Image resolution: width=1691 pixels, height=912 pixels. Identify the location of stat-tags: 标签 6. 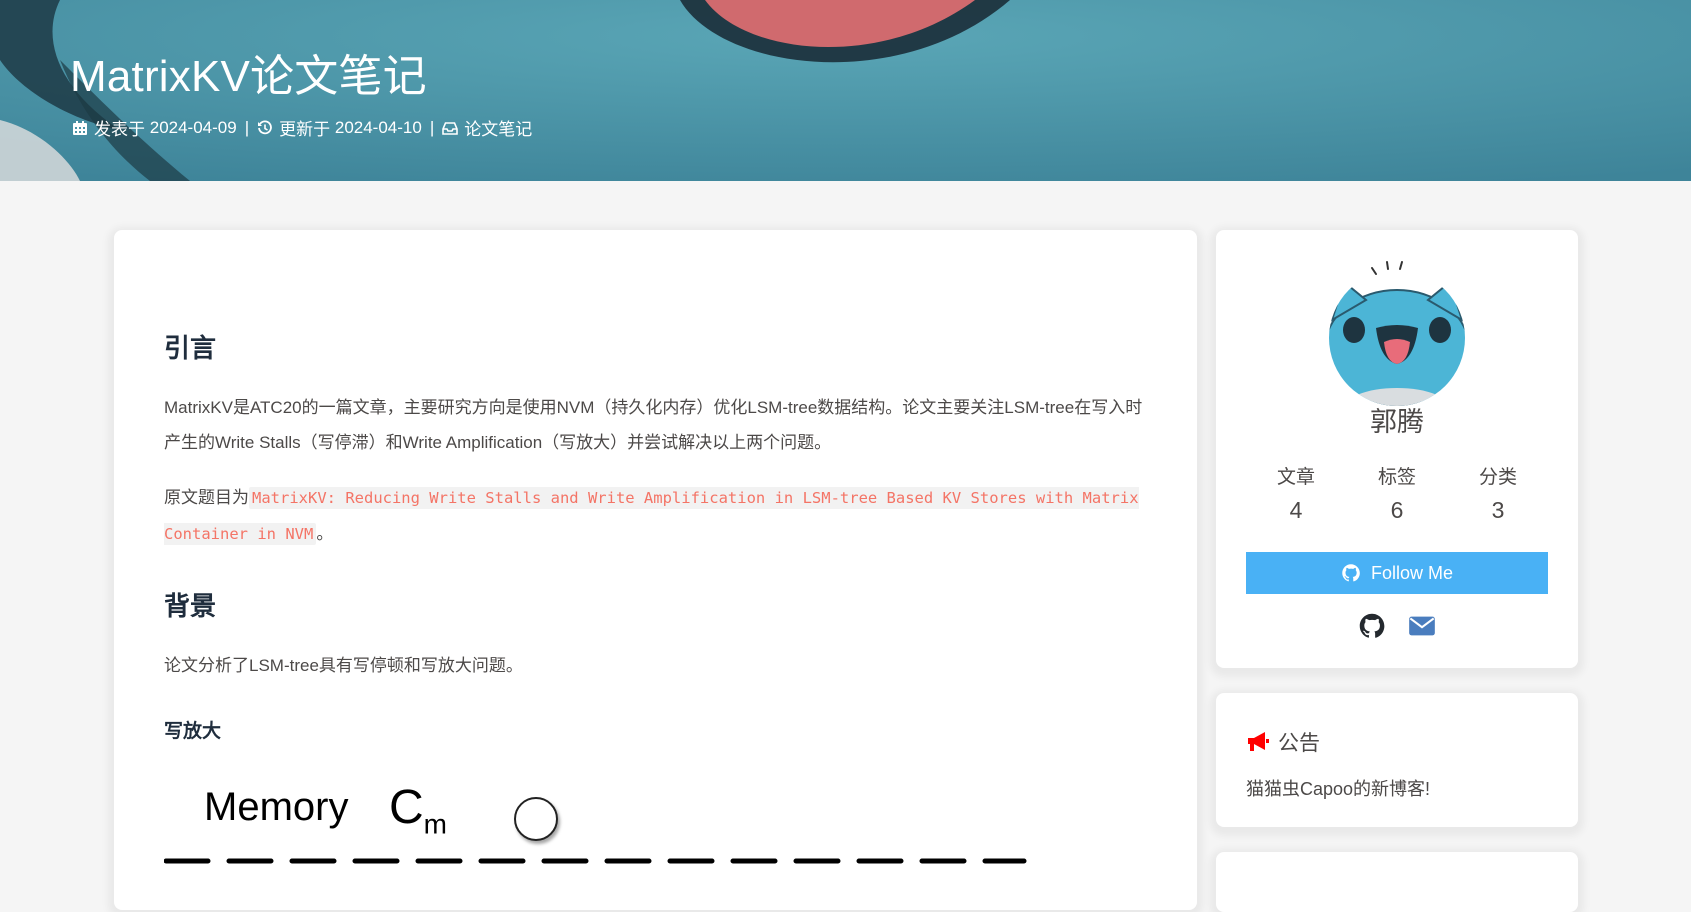
(1397, 493).